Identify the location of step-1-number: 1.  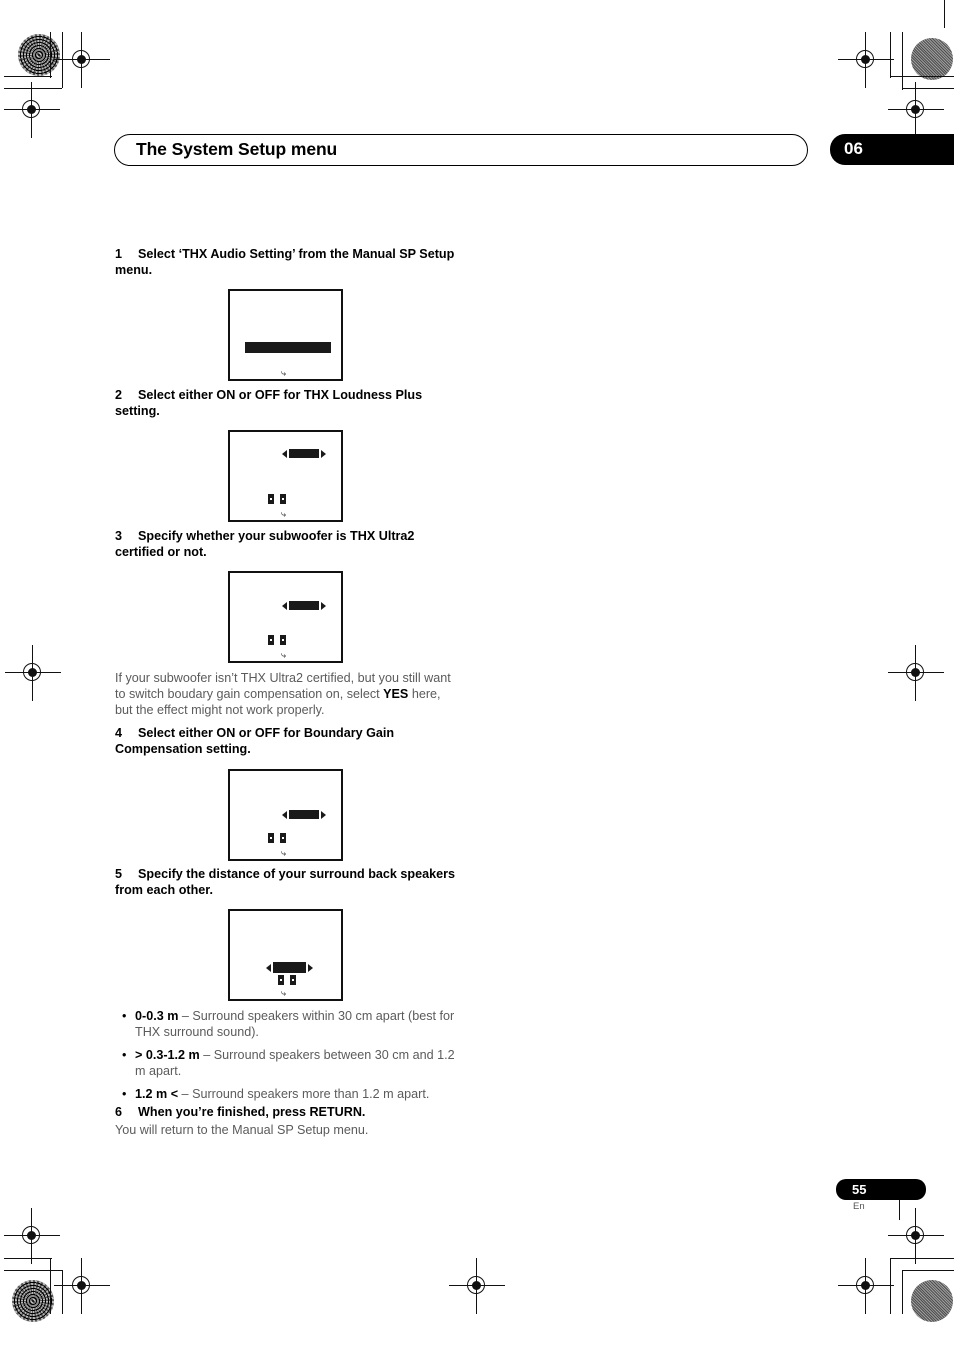
(119, 254).